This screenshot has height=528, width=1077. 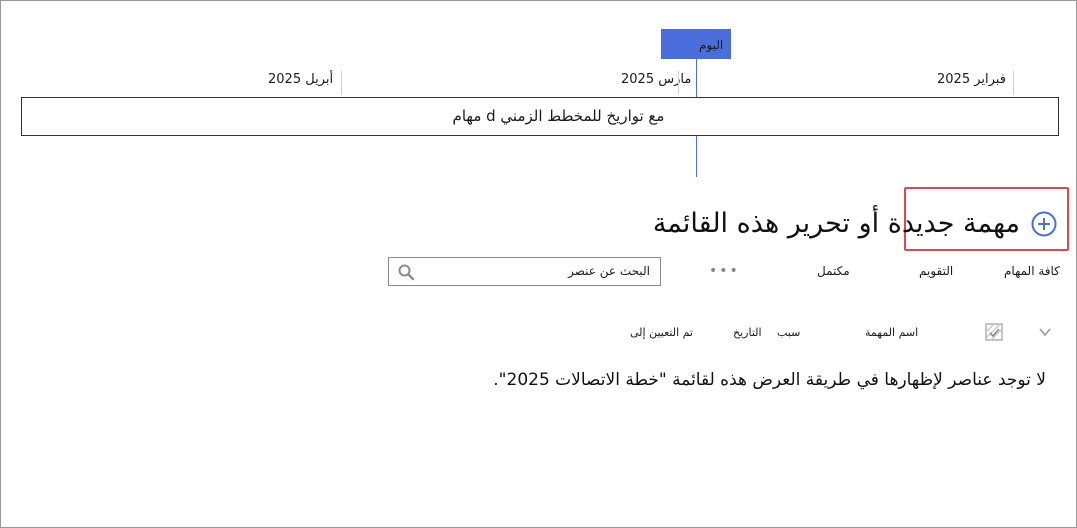 What do you see at coordinates (836, 223) in the screenshot?
I see `new-task-link: مهمة جديدة أو تحرير هذه القائمة` at bounding box center [836, 223].